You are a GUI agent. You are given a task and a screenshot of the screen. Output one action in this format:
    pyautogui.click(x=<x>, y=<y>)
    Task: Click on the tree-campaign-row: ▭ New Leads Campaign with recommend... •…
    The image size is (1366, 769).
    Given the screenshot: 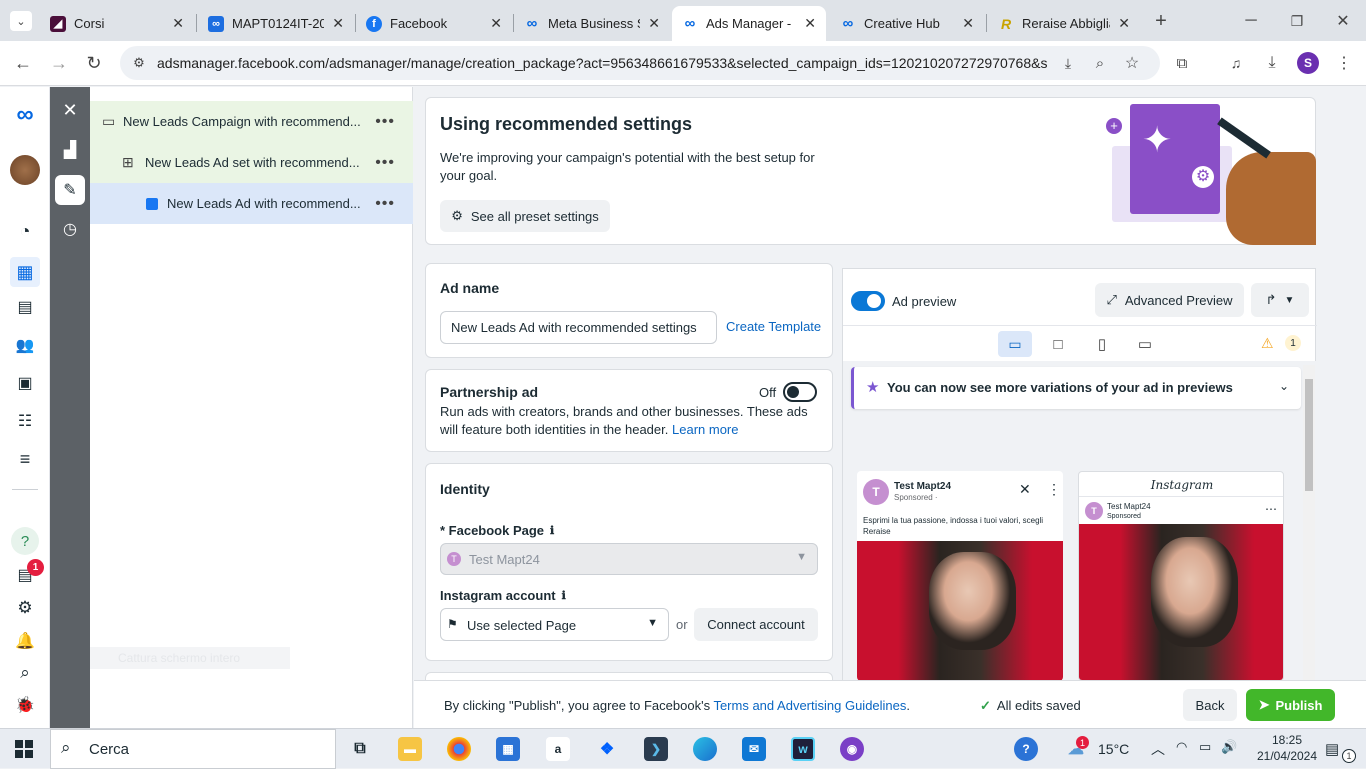 What is the action you would take?
    pyautogui.click(x=251, y=121)
    